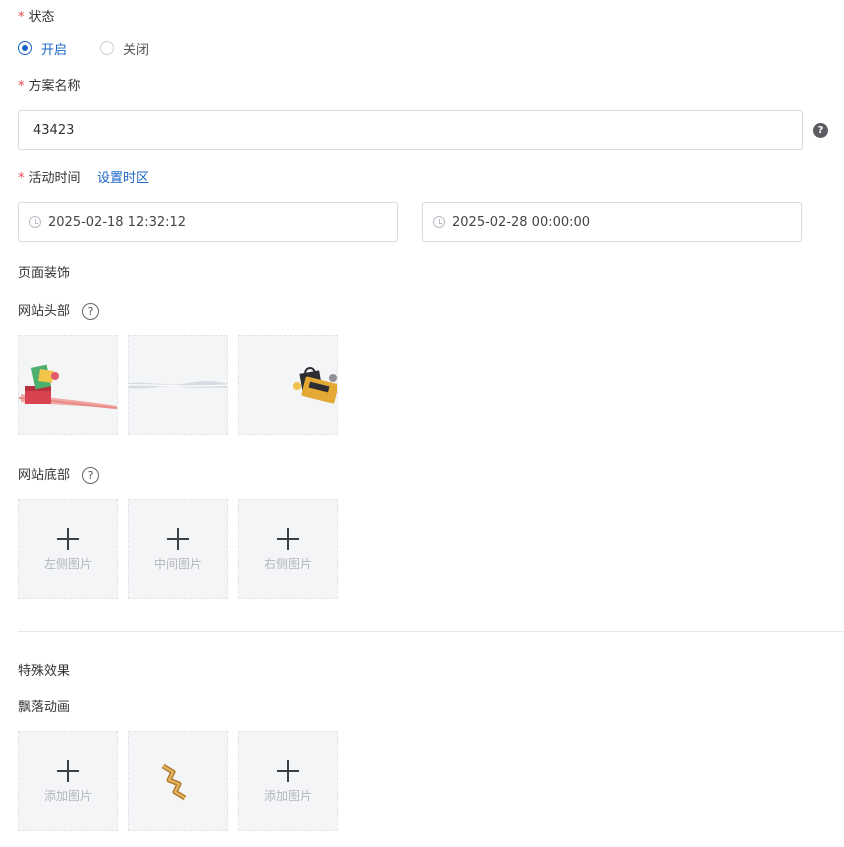  I want to click on end-time-value: 2025-02-28 00:00:00, so click(521, 222).